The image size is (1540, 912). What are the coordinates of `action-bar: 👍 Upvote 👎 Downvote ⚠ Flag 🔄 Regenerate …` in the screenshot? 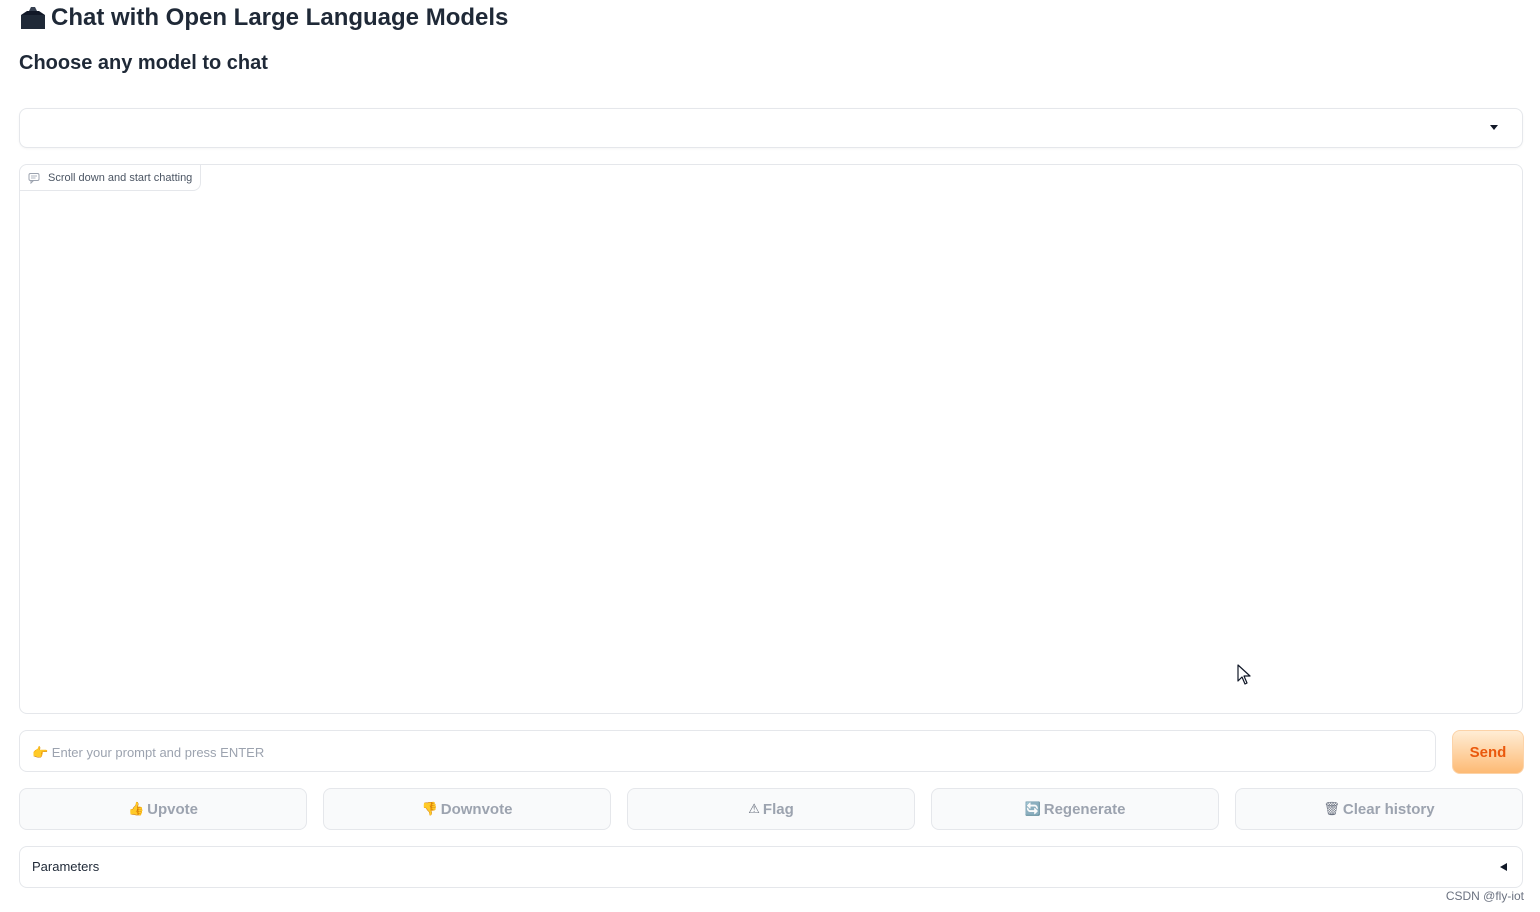 It's located at (771, 809).